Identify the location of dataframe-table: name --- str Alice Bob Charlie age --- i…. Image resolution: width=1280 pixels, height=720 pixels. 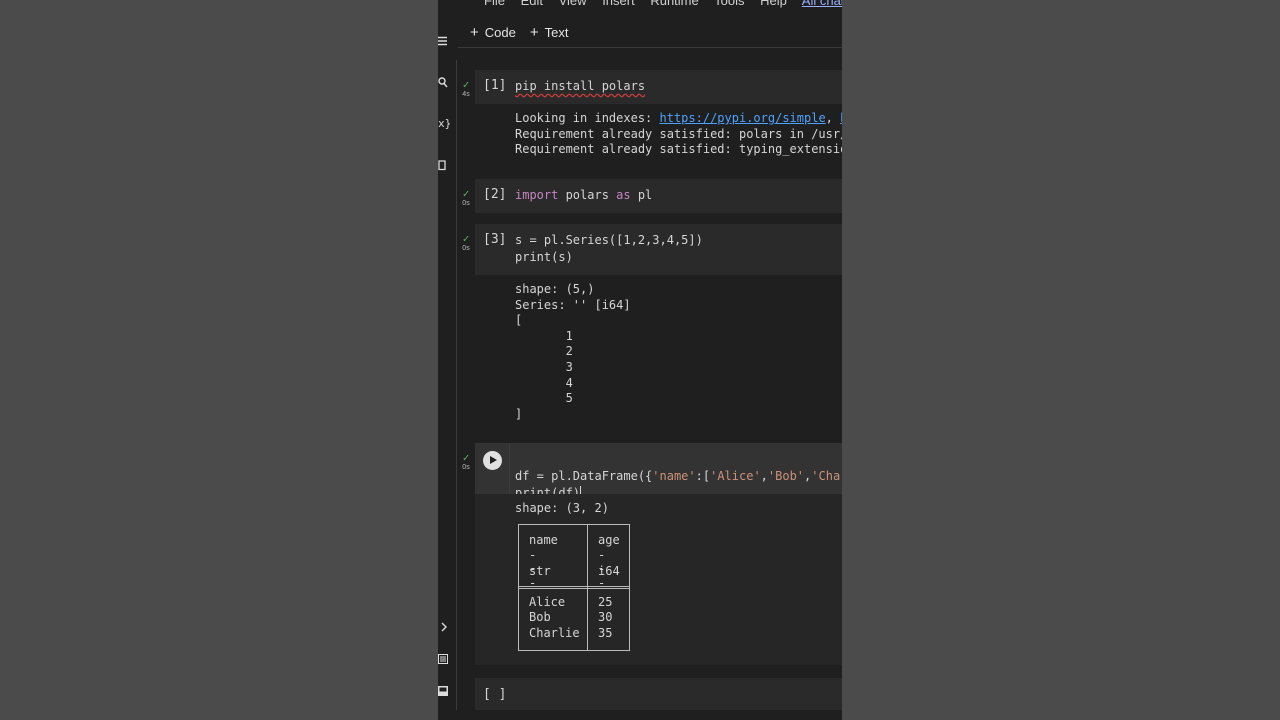
(574, 587).